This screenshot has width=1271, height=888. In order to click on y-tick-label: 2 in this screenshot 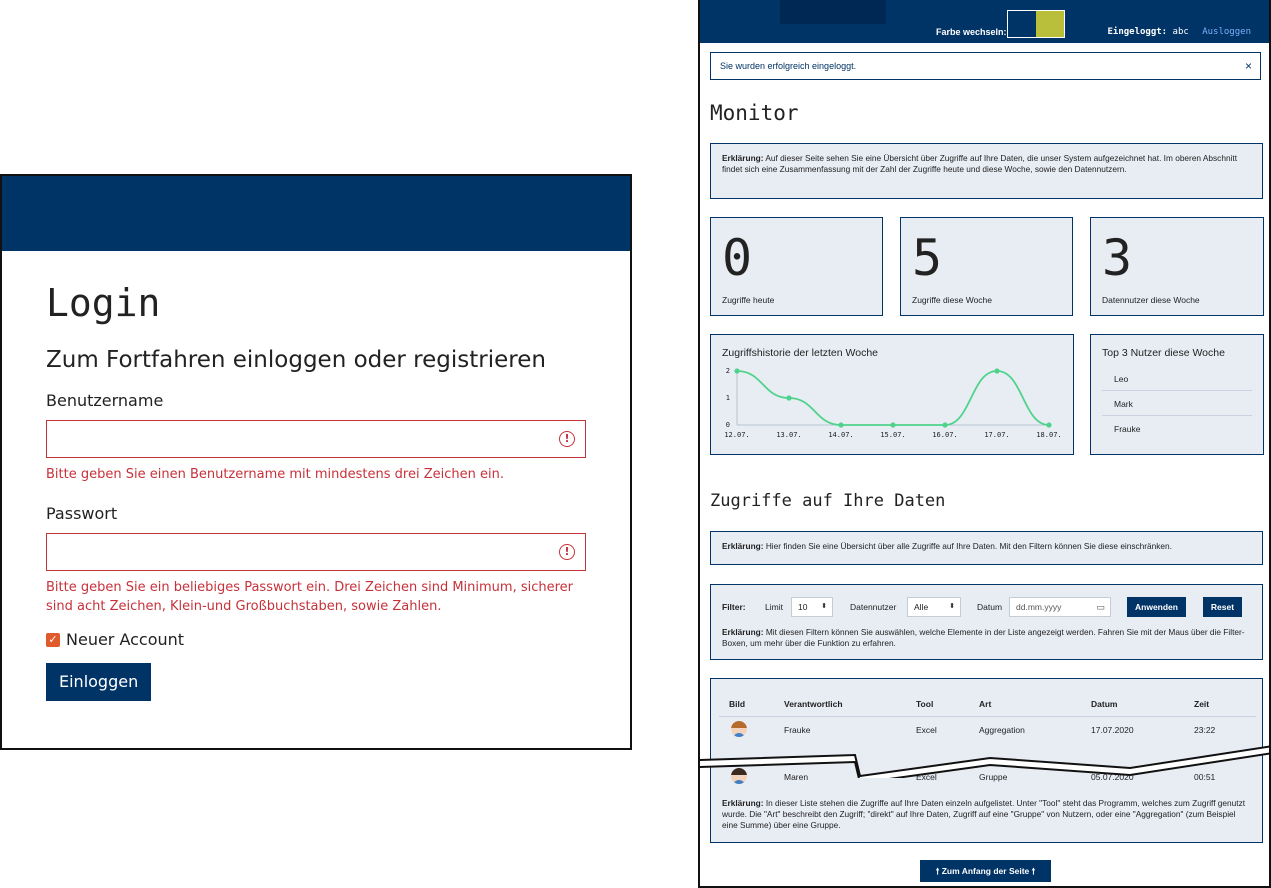, I will do `click(728, 371)`.